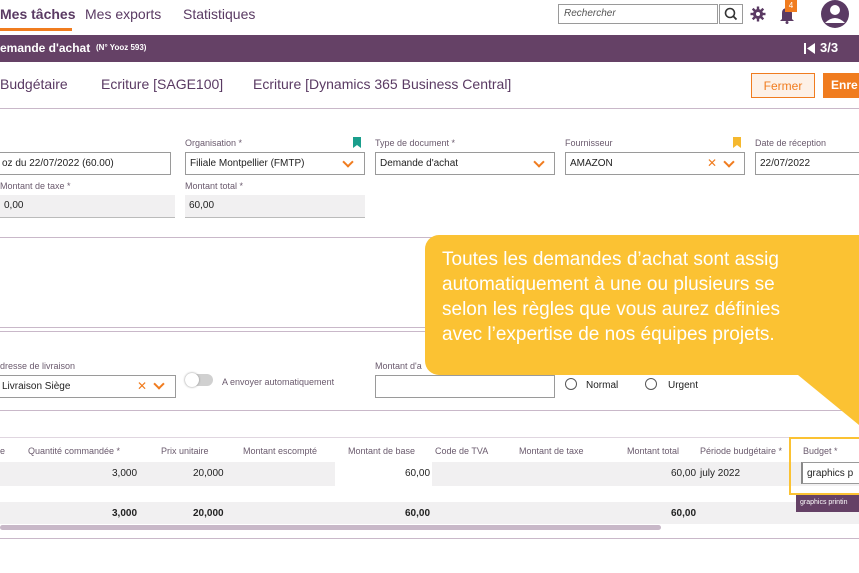  I want to click on total-amount-field: 60,00, so click(275, 206).